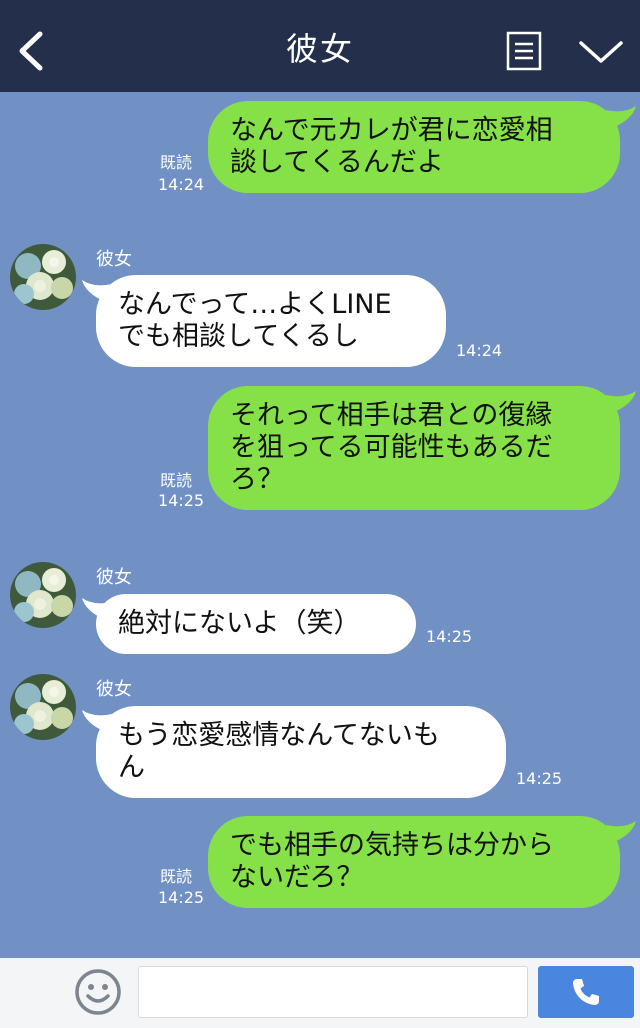  I want to click on message-bubble: なんで元カレが君に恋愛相 談してくるんだよ, so click(414, 147).